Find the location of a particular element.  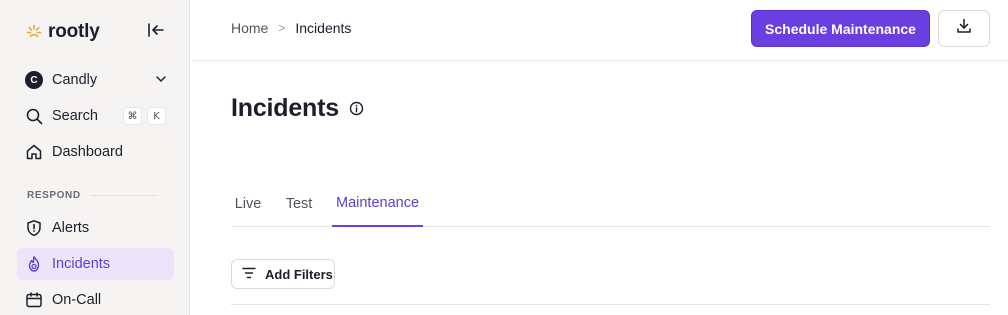

section-label-respond: RESPOND is located at coordinates (54, 195).